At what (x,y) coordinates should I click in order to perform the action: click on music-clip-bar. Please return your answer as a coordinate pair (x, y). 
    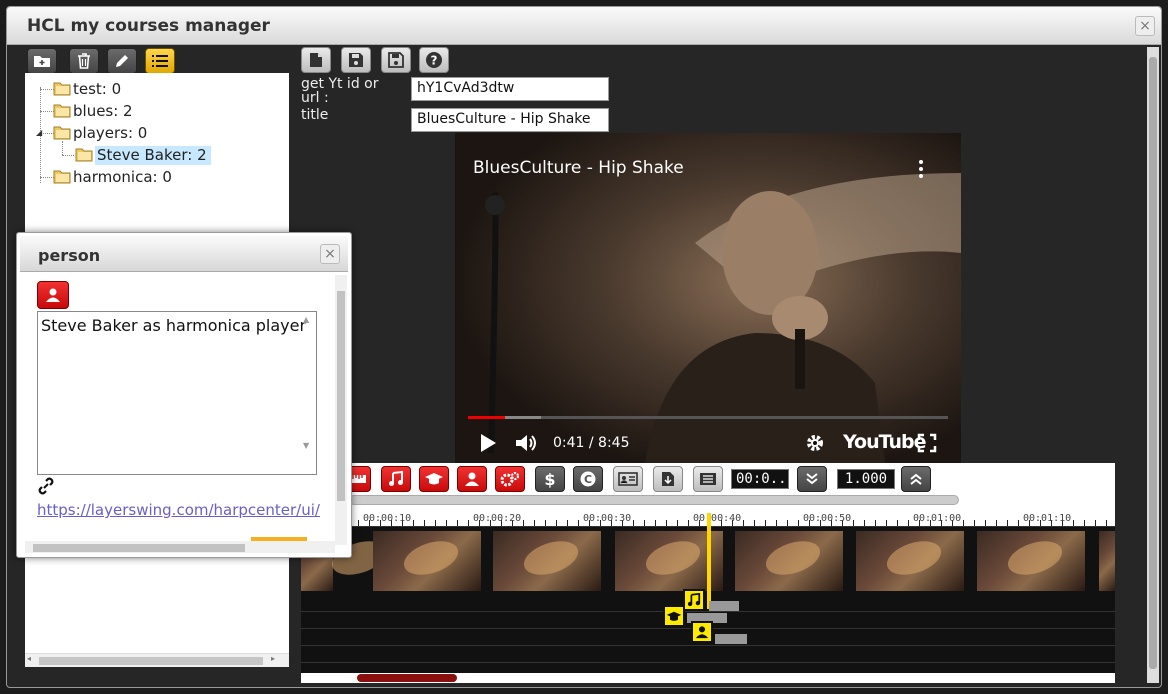
    Looking at the image, I should click on (724, 606).